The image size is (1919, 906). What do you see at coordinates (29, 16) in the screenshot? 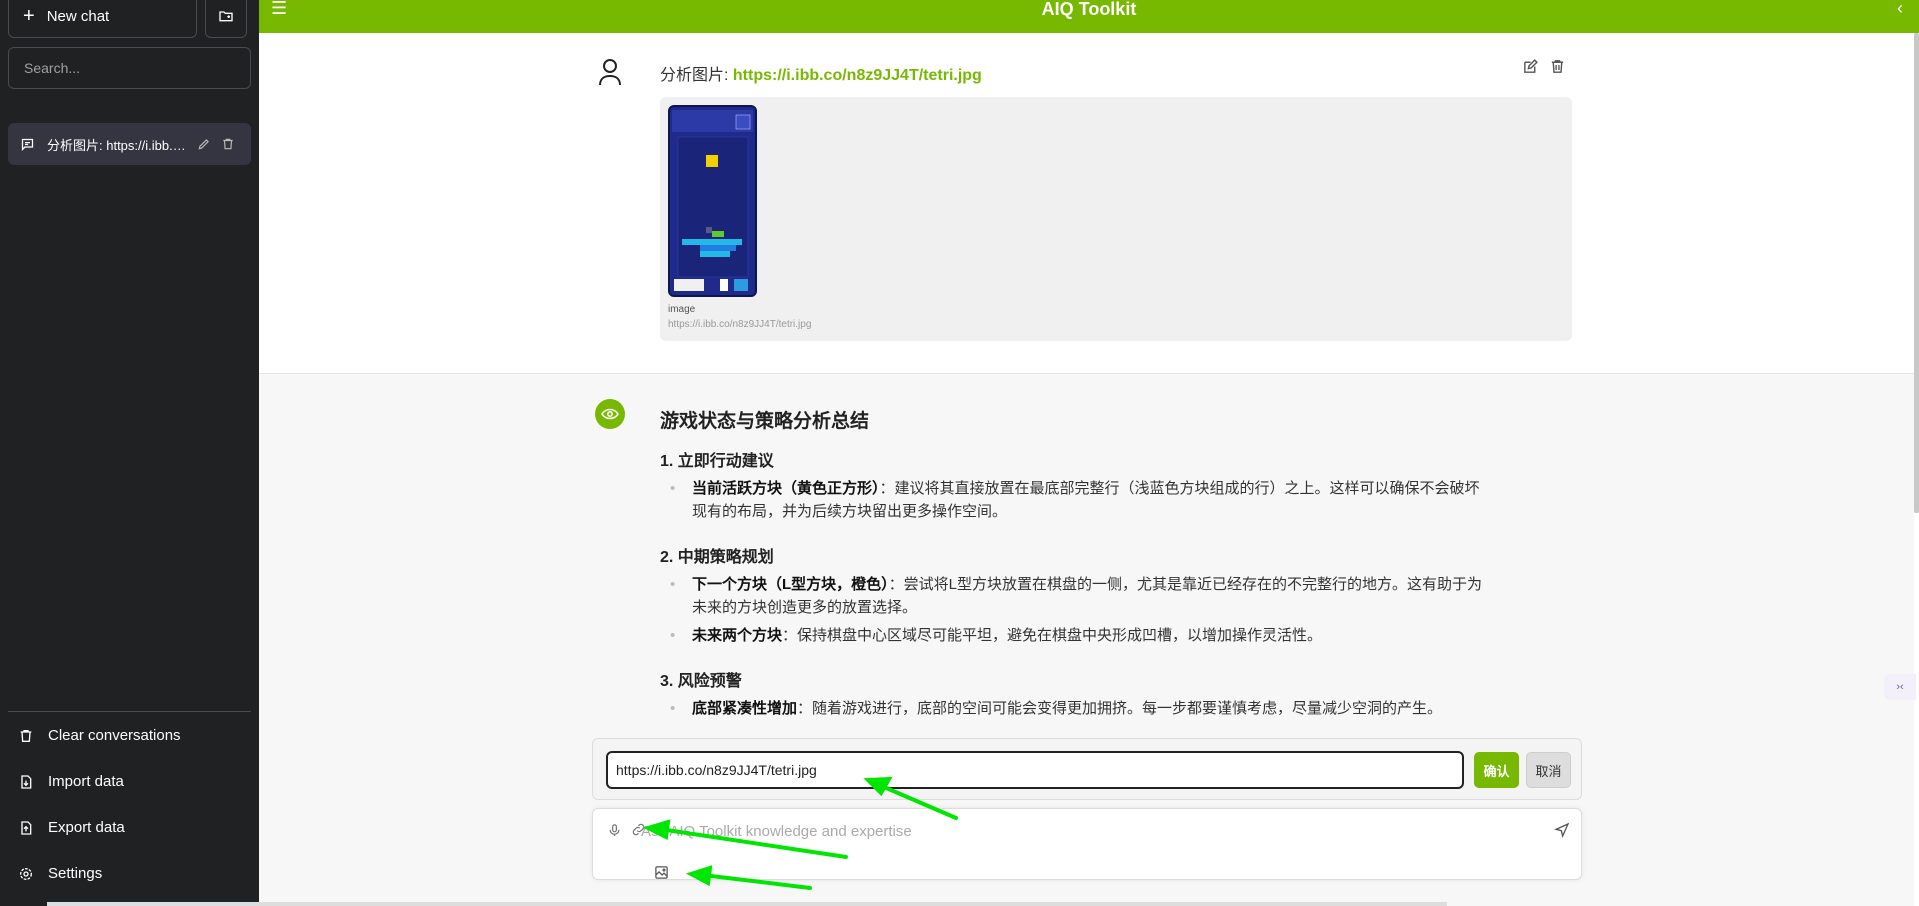
I see `plus-icon: +` at bounding box center [29, 16].